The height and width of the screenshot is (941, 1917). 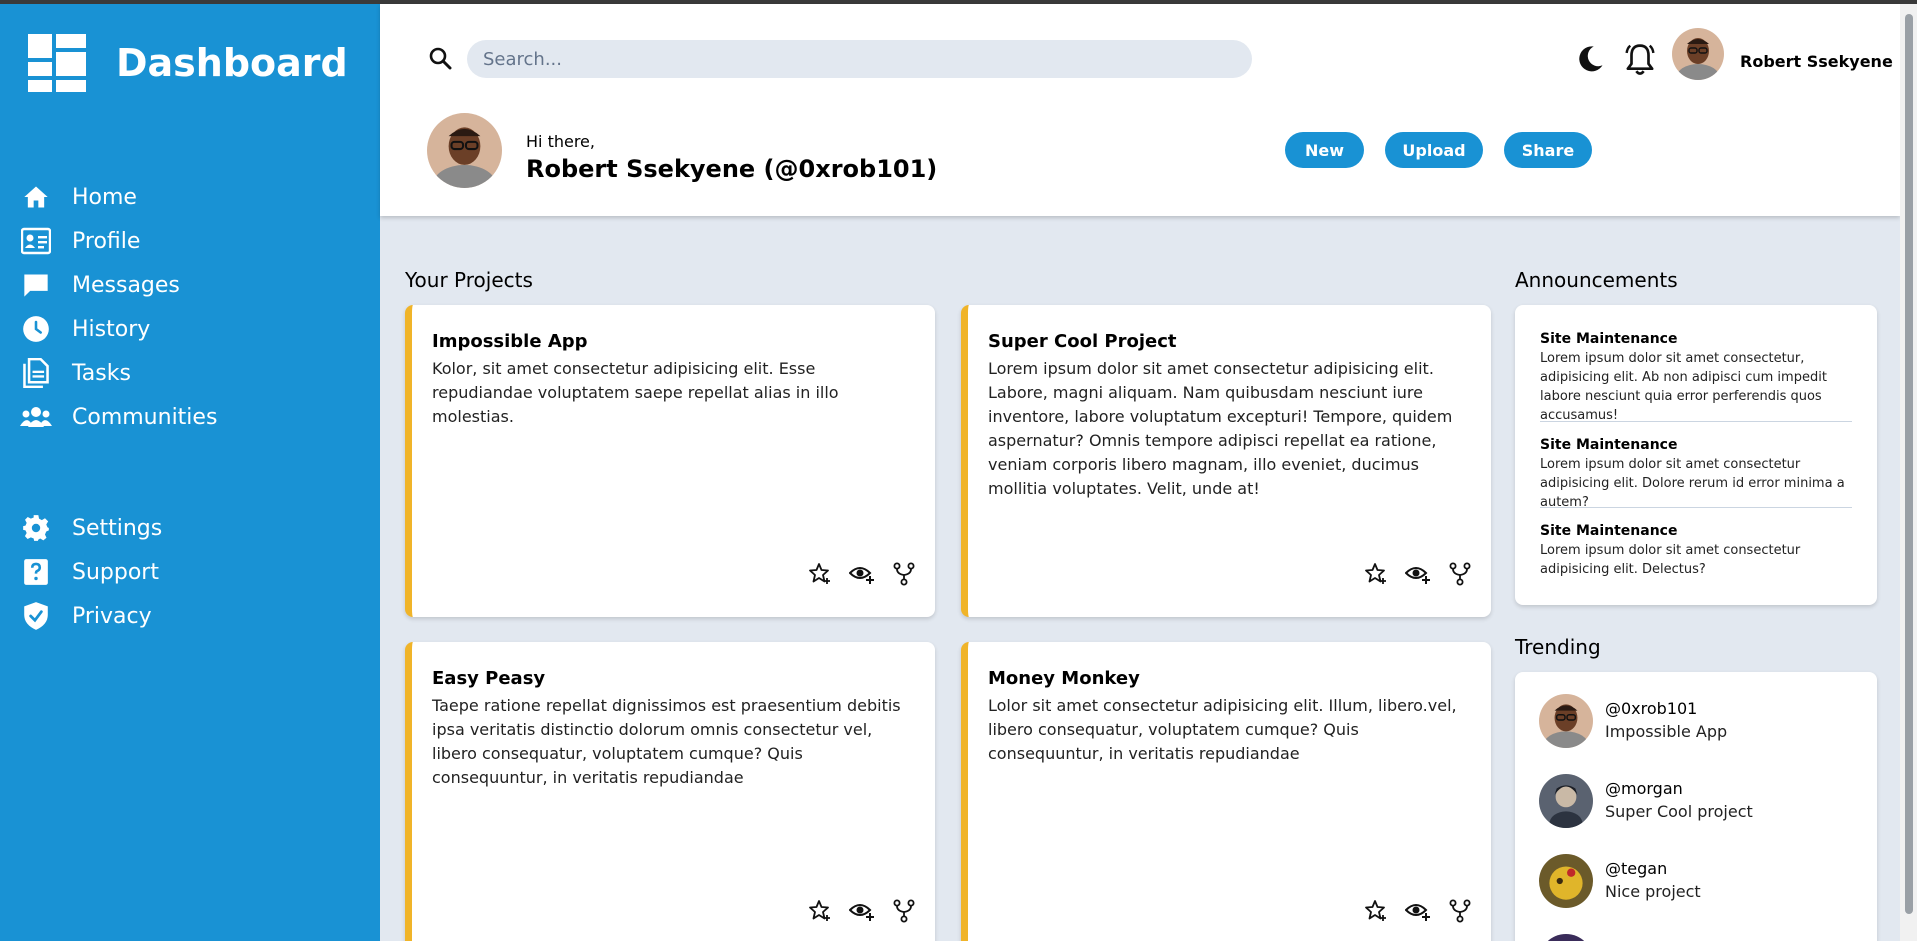 I want to click on announcements-title: Announcements, so click(x=1596, y=280).